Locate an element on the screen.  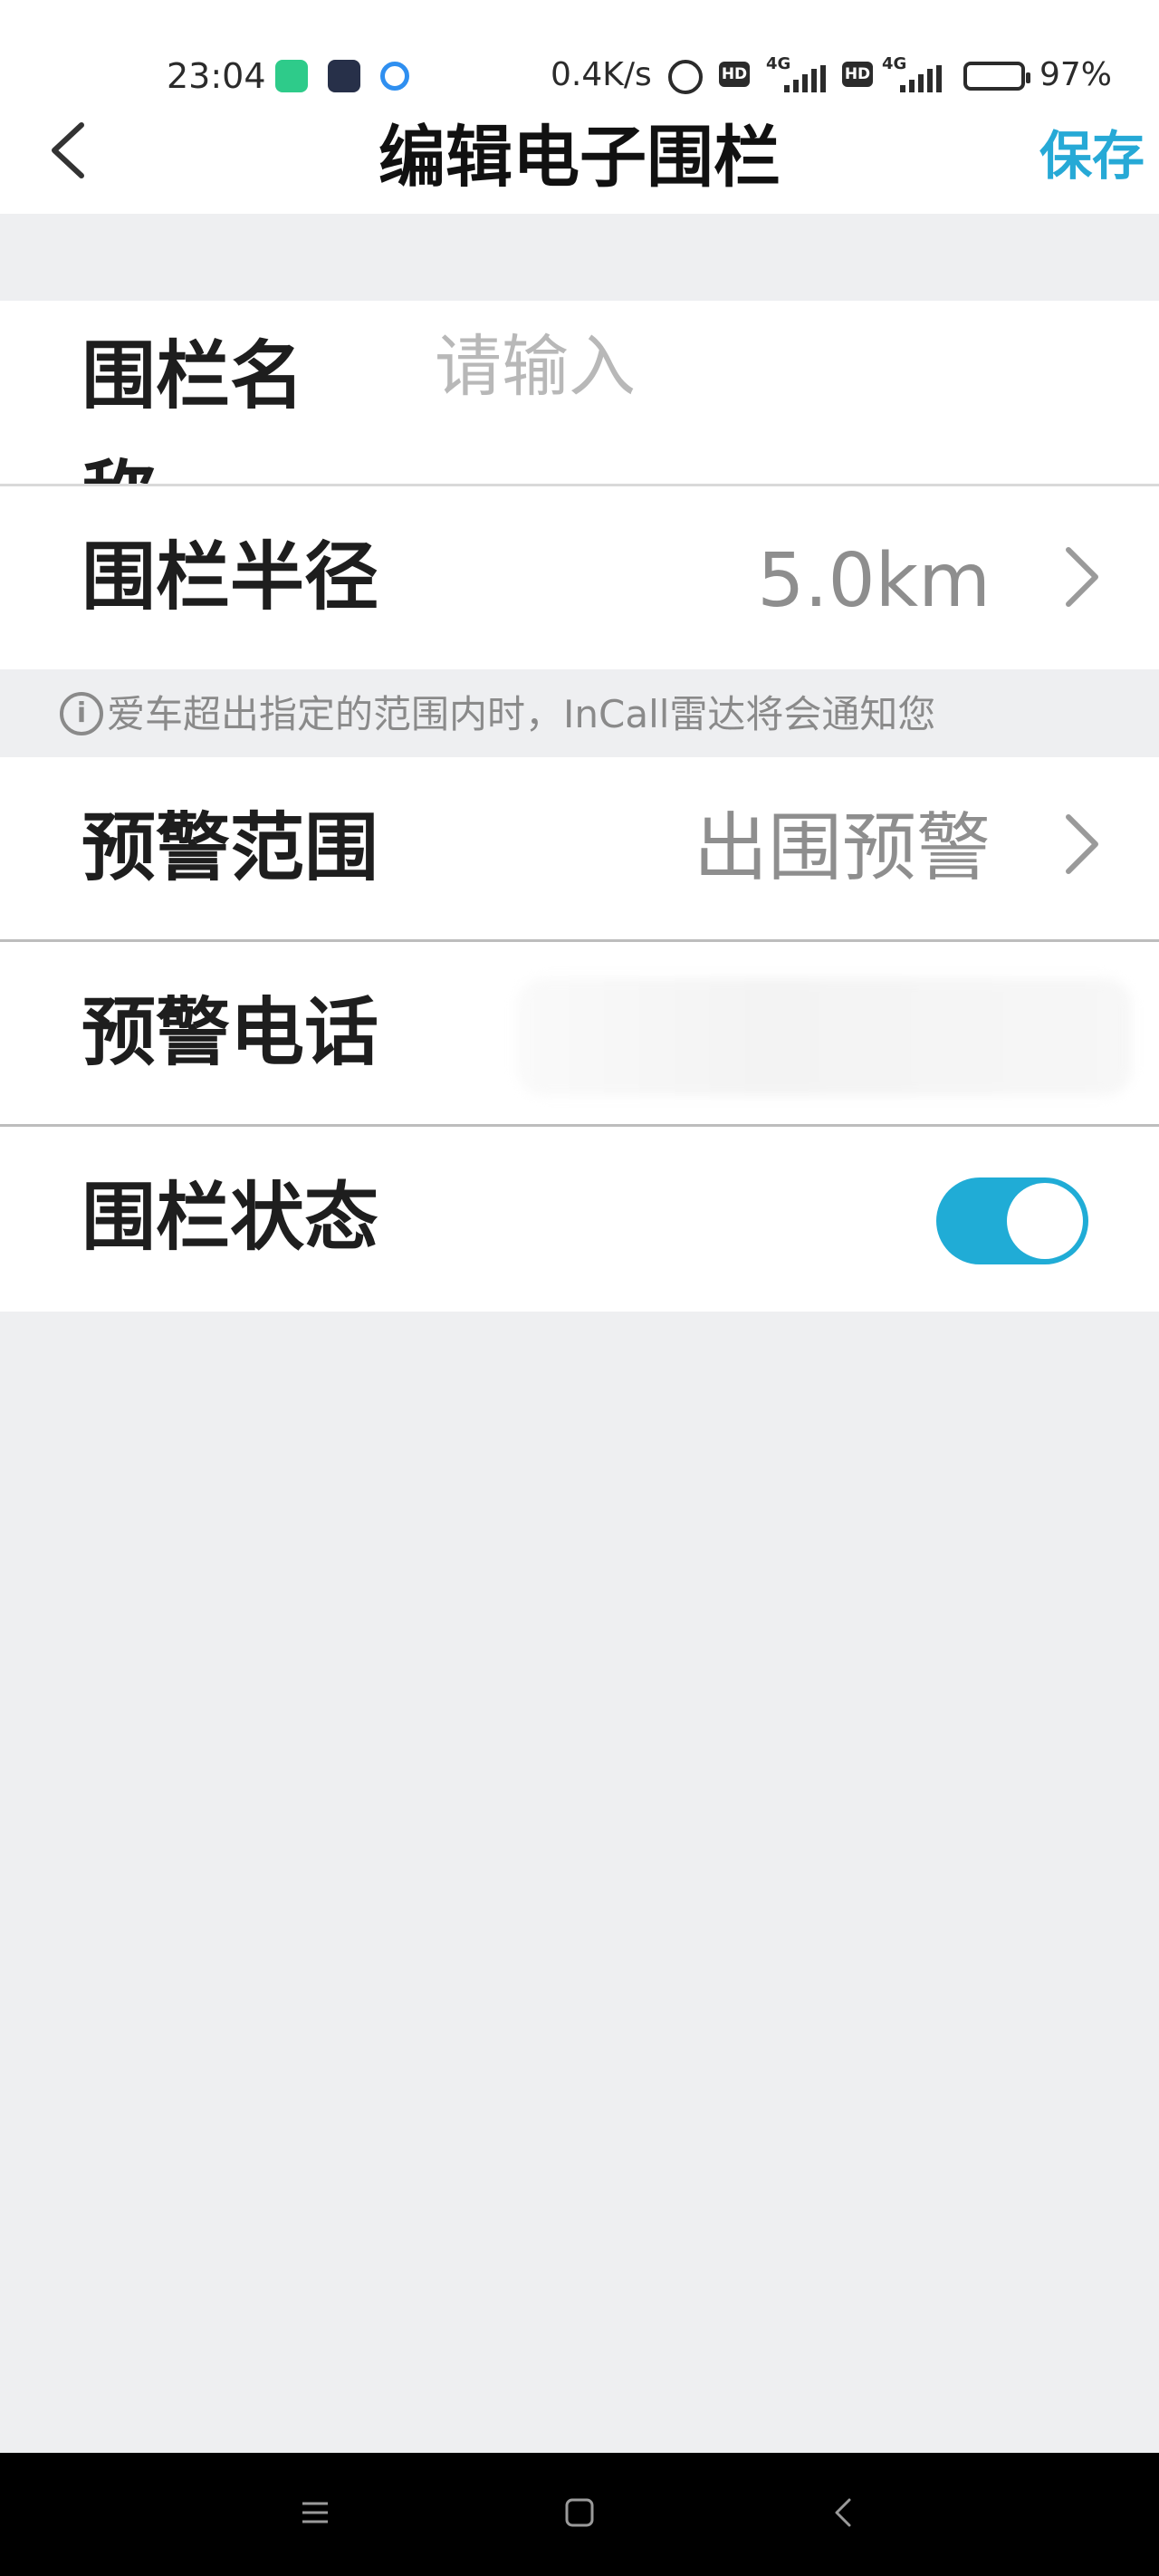
fence-name-label: 围栏名称 is located at coordinates (193, 408).